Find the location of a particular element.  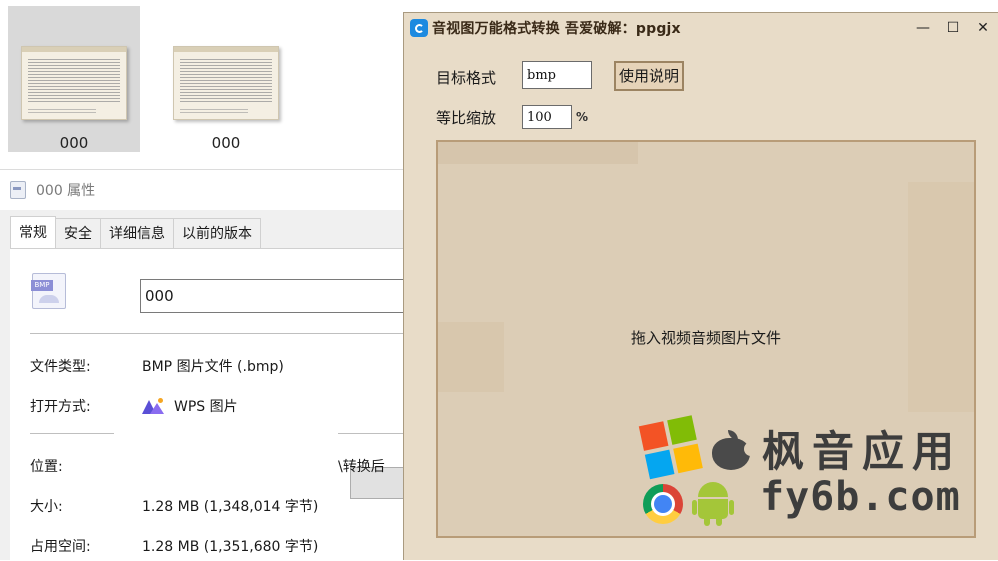

size-value: 1.28 MB (1,348,014 字节) is located at coordinates (230, 507).